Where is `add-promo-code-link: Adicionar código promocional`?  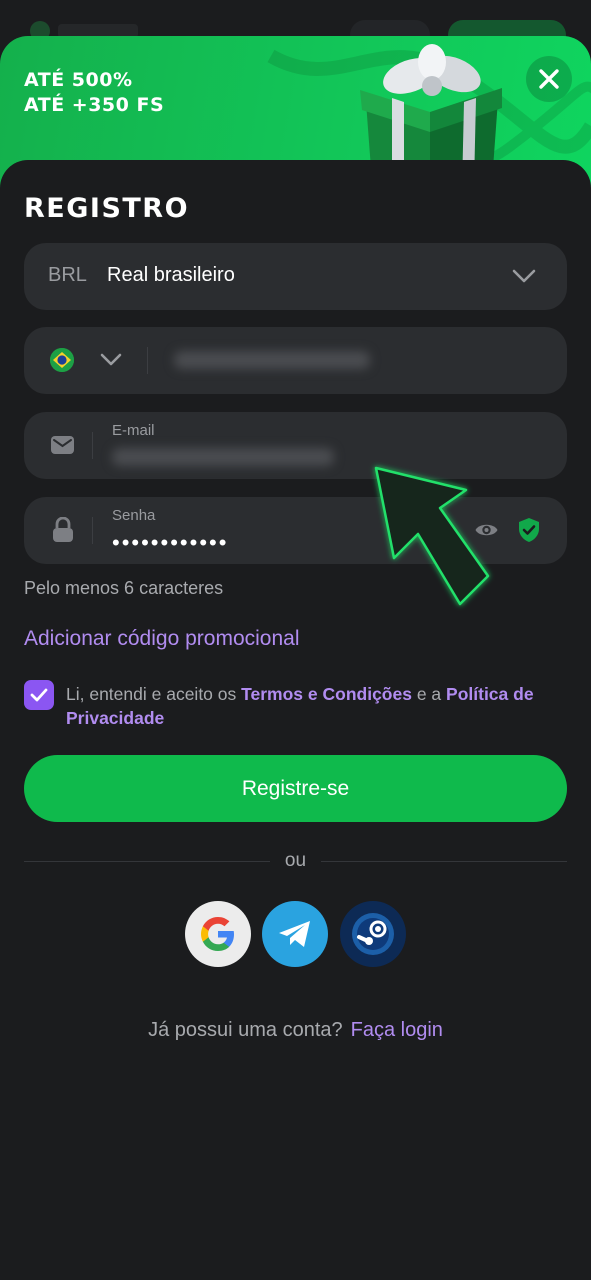
add-promo-code-link: Adicionar código promocional is located at coordinates (162, 639).